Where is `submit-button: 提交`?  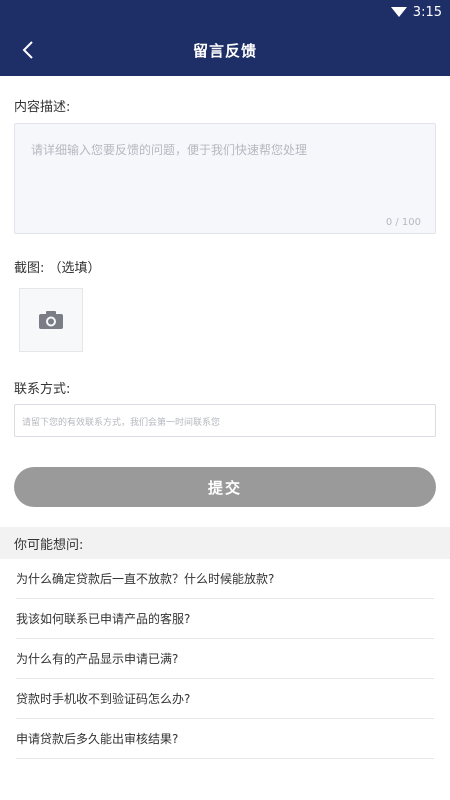 submit-button: 提交 is located at coordinates (225, 487).